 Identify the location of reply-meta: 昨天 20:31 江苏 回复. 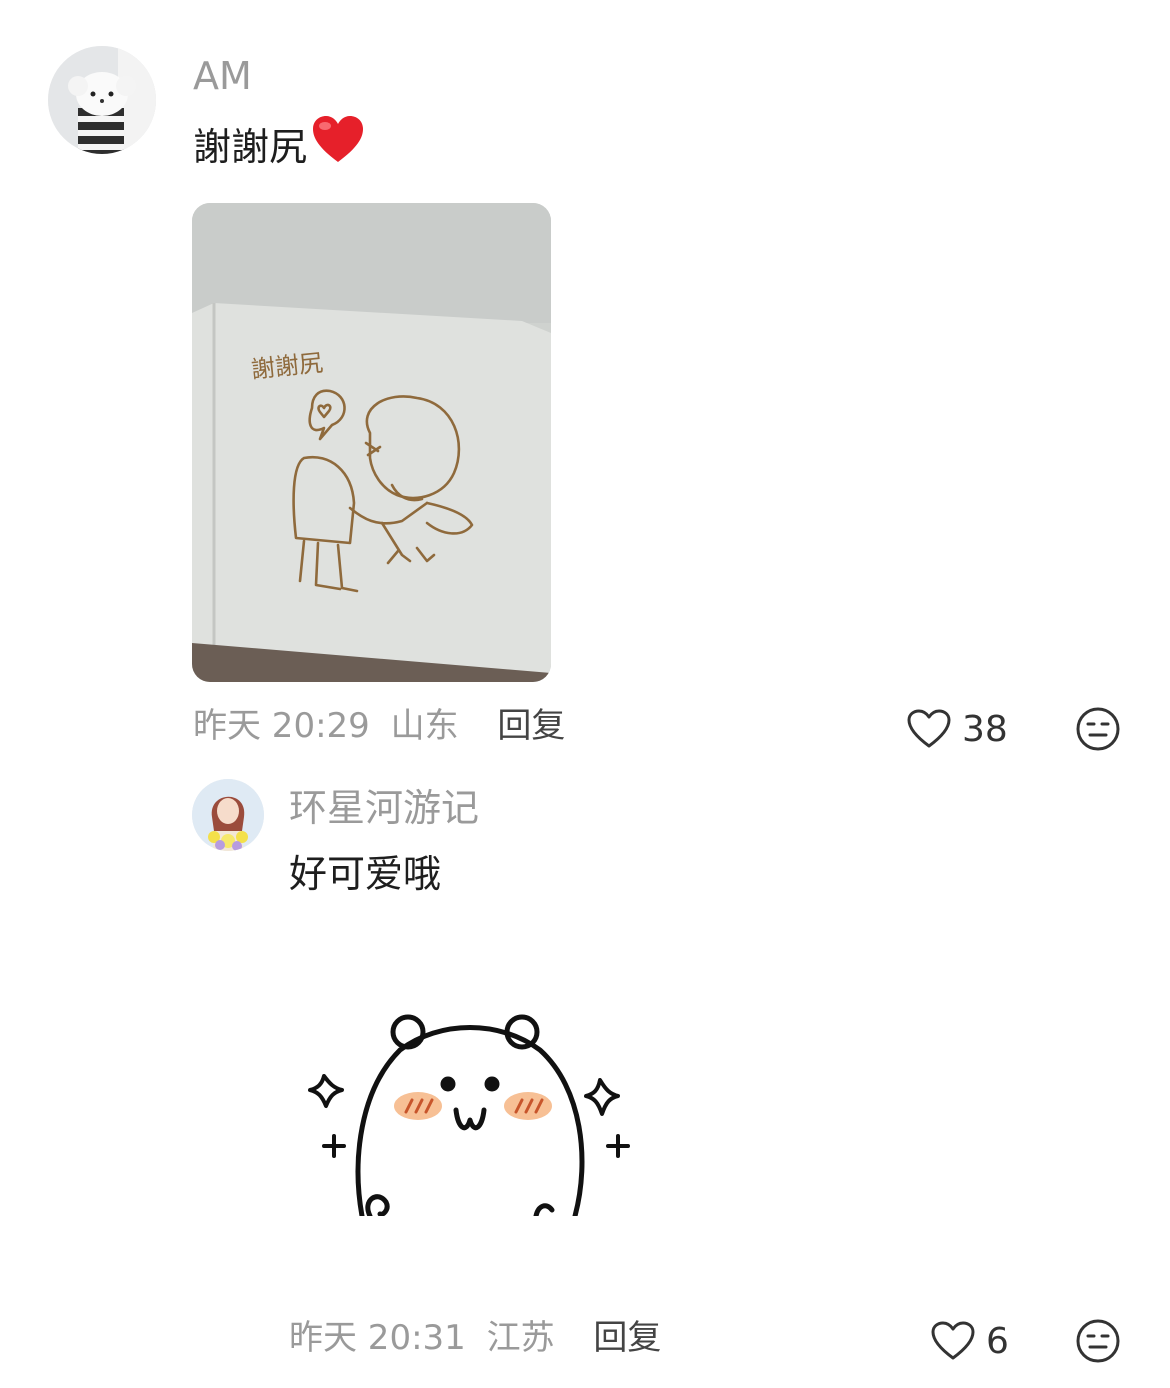
(475, 1338).